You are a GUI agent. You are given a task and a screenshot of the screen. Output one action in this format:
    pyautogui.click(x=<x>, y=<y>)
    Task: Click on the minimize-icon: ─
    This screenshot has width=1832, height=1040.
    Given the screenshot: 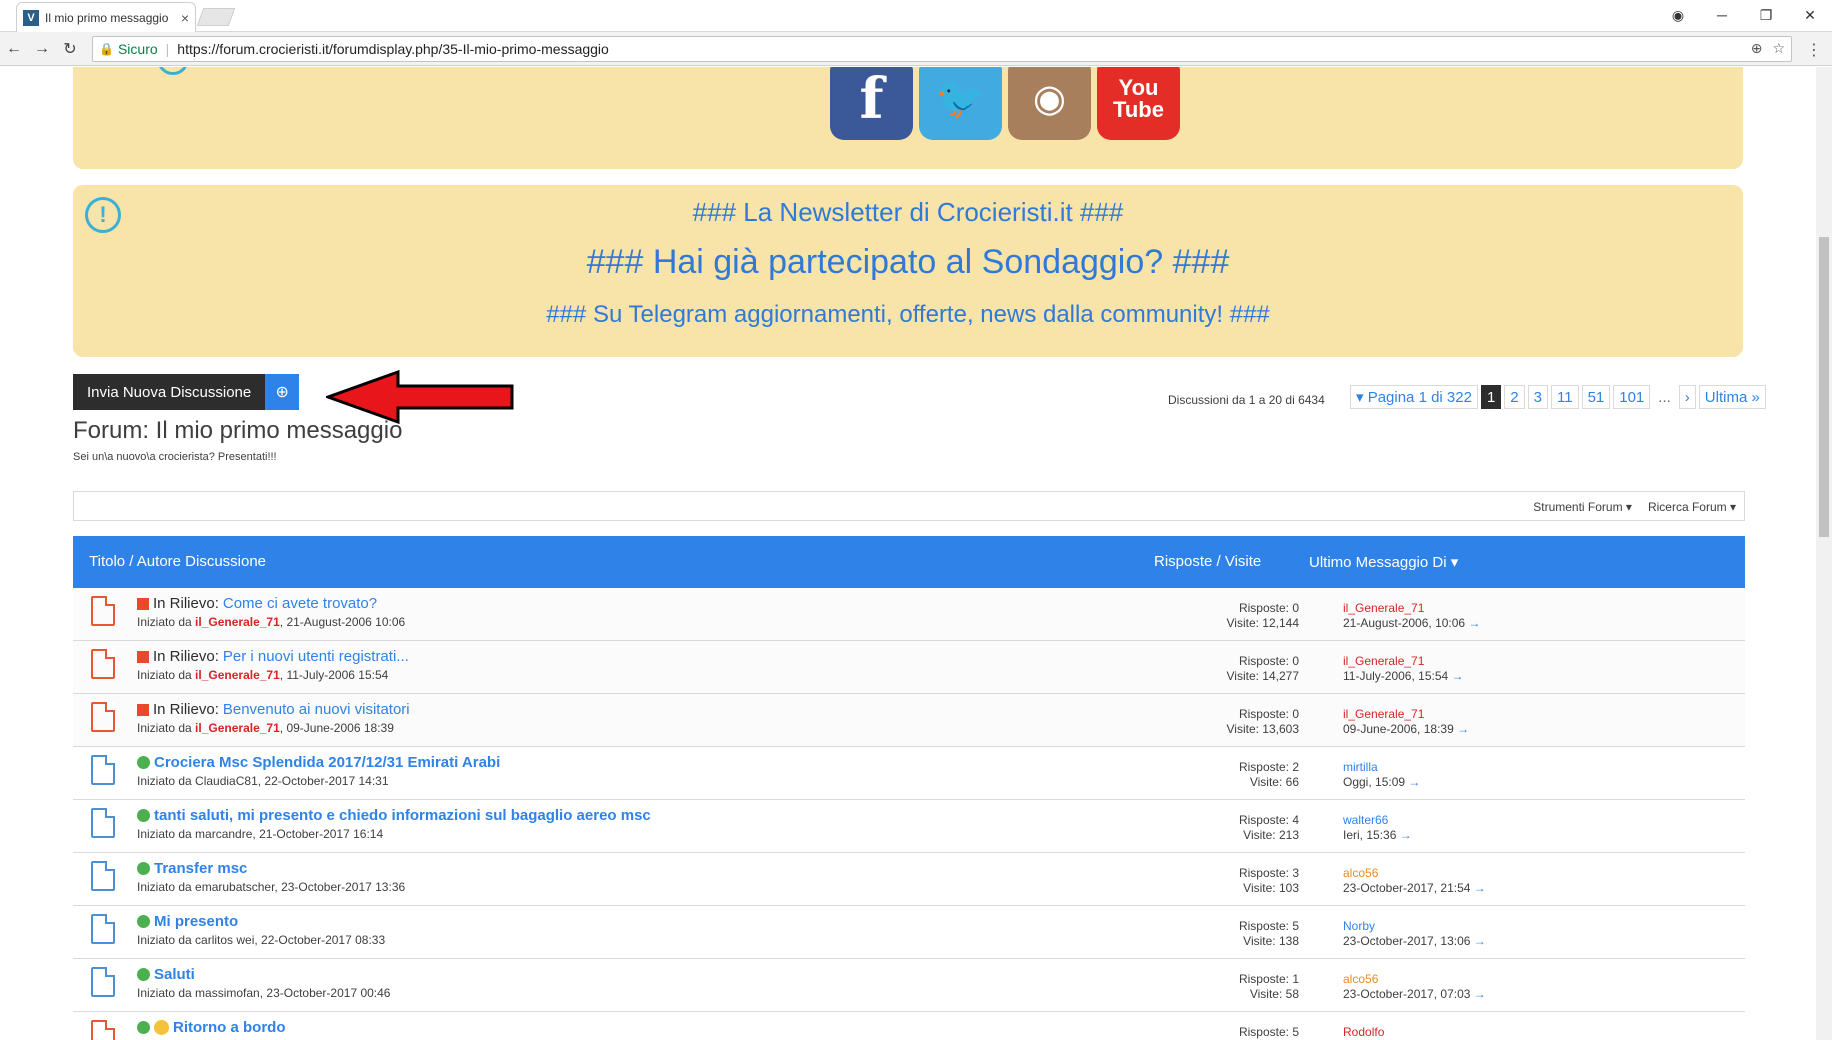 What is the action you would take?
    pyautogui.click(x=1722, y=15)
    